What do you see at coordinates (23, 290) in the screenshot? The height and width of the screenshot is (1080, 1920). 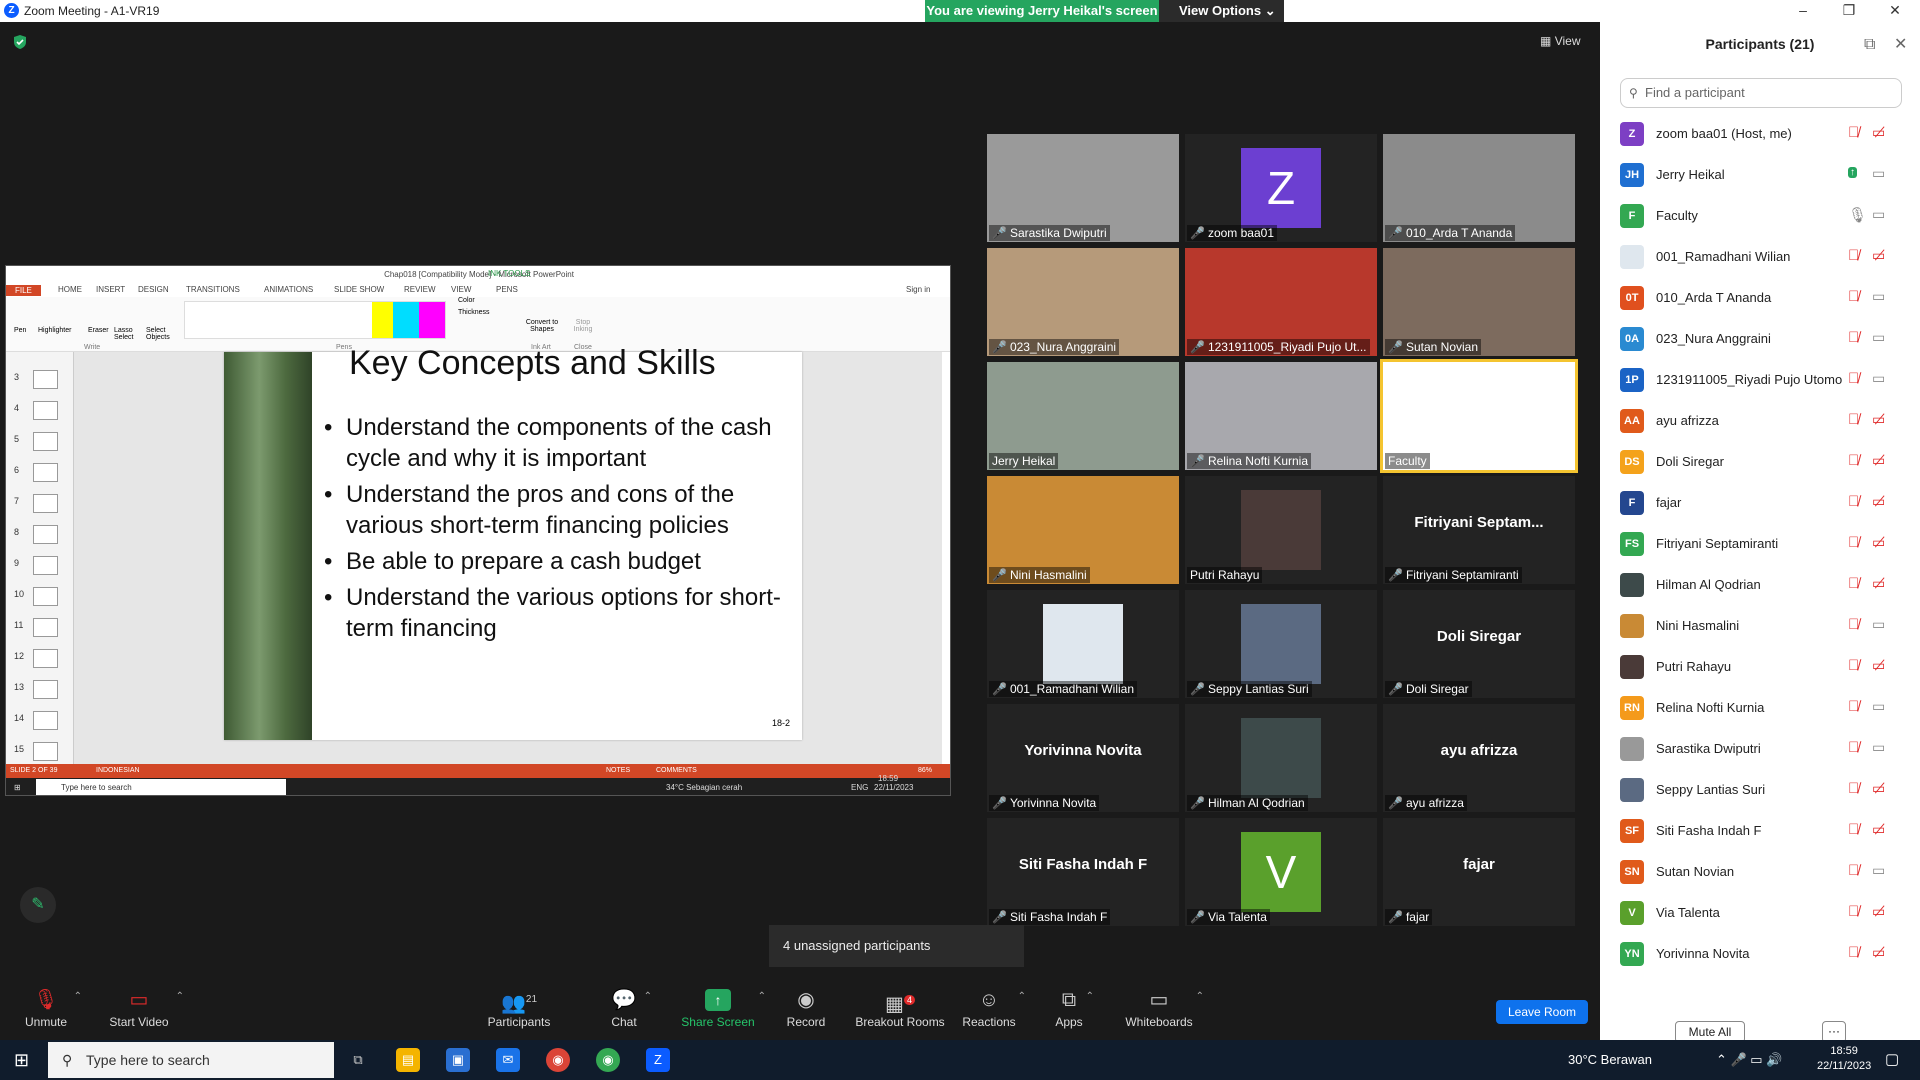 I see `ppt-tab-file: FILE` at bounding box center [23, 290].